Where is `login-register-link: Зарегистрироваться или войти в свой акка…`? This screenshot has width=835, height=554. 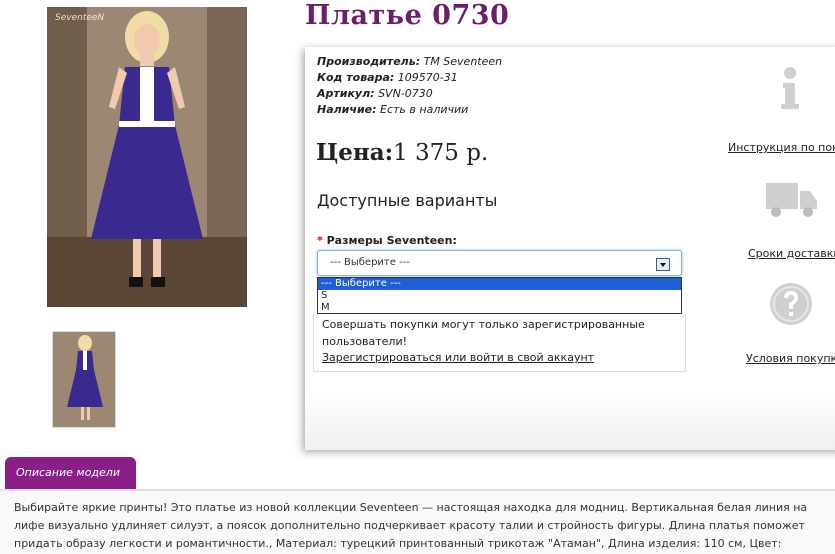 login-register-link: Зарегистрироваться или войти в свой акка… is located at coordinates (458, 357).